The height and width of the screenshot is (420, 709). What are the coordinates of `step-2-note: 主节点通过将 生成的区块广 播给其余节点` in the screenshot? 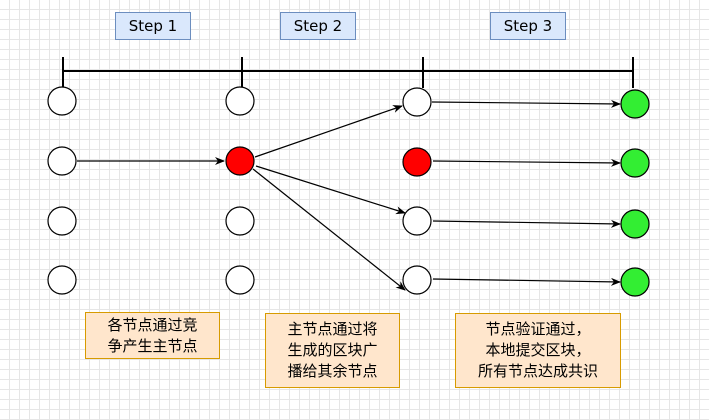 It's located at (332, 350).